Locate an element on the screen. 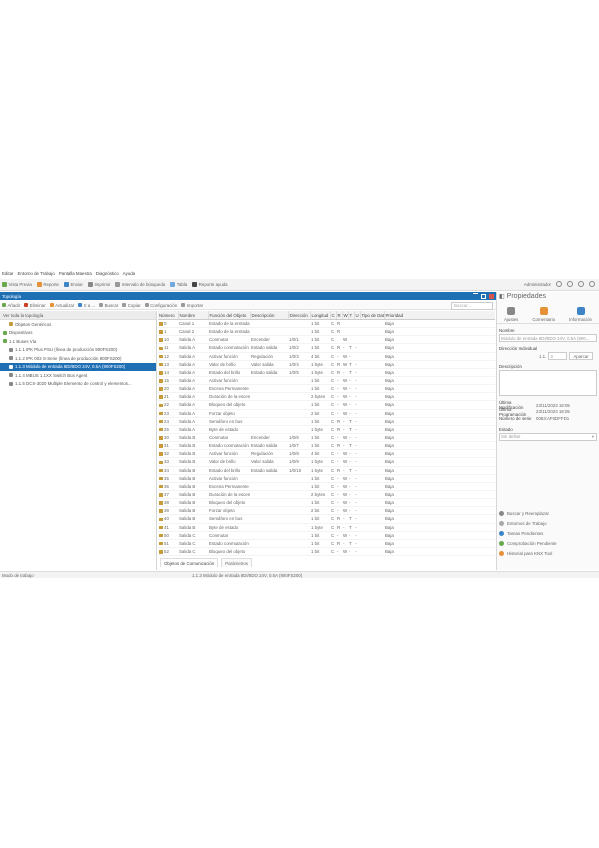 Image resolution: width=599 pixels, height=848 pixels. settings-icon is located at coordinates (570, 284).